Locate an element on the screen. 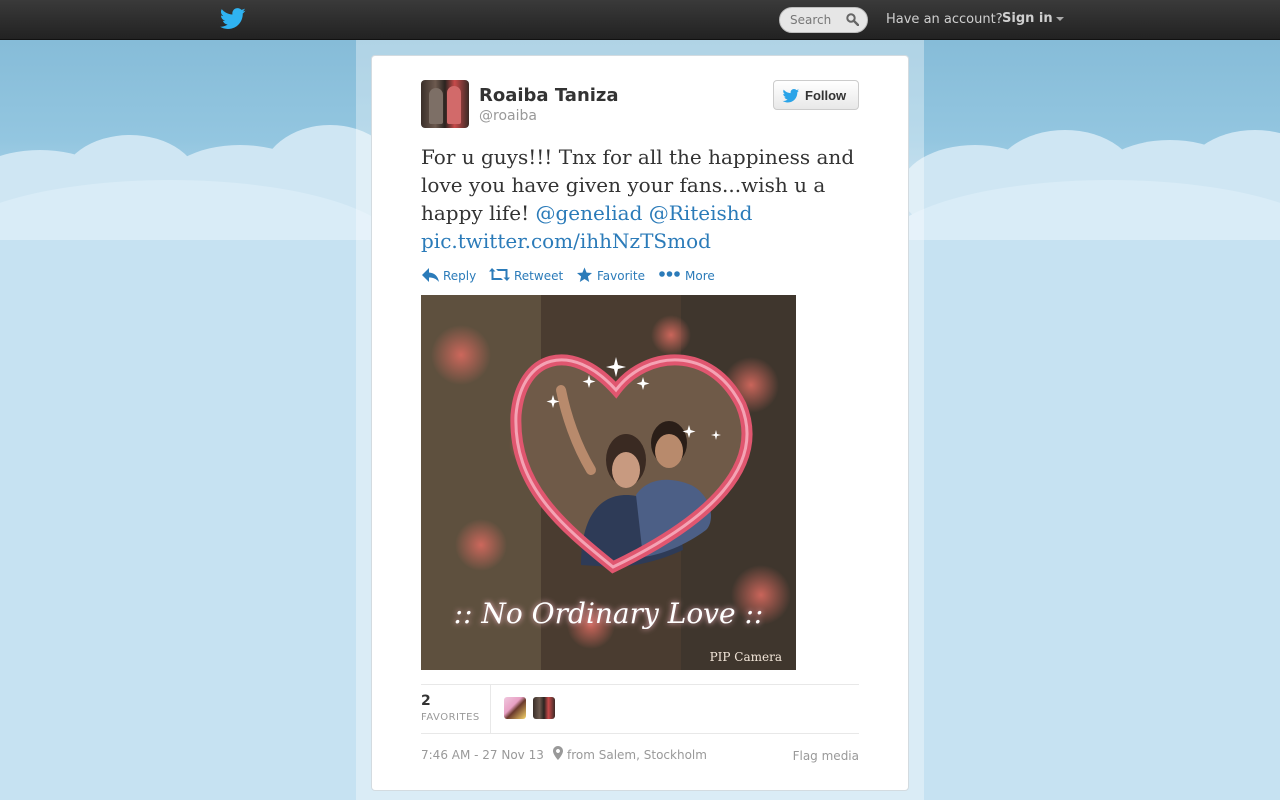 The image size is (1280, 800). search-input is located at coordinates (819, 20).